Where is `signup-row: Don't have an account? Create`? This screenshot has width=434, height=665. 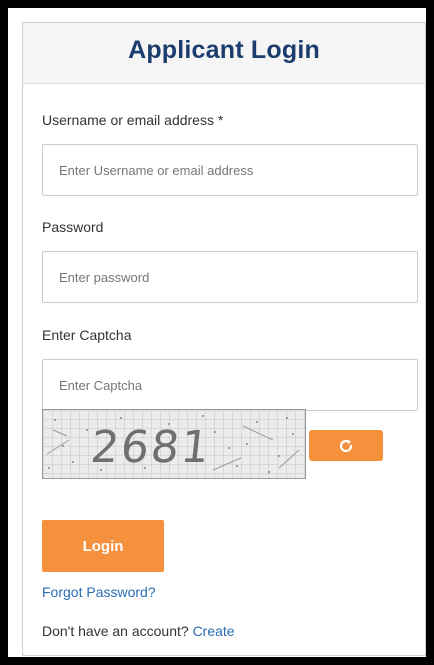 signup-row: Don't have an account? Create is located at coordinates (138, 631).